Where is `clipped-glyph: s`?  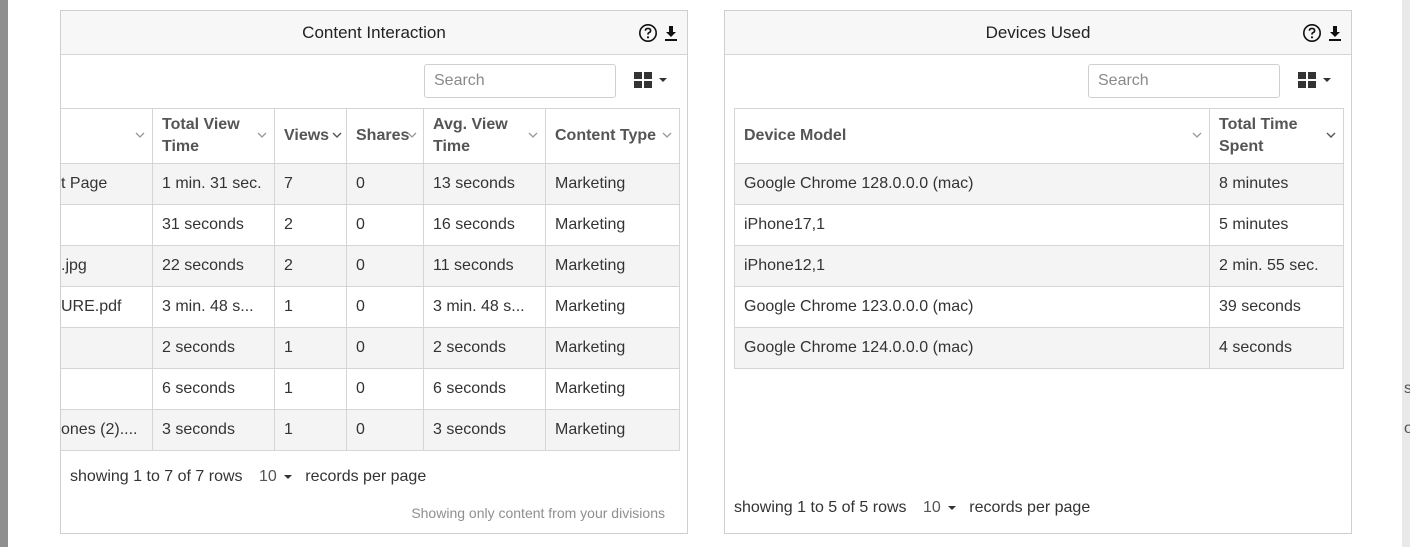
clipped-glyph: s is located at coordinates (1407, 388).